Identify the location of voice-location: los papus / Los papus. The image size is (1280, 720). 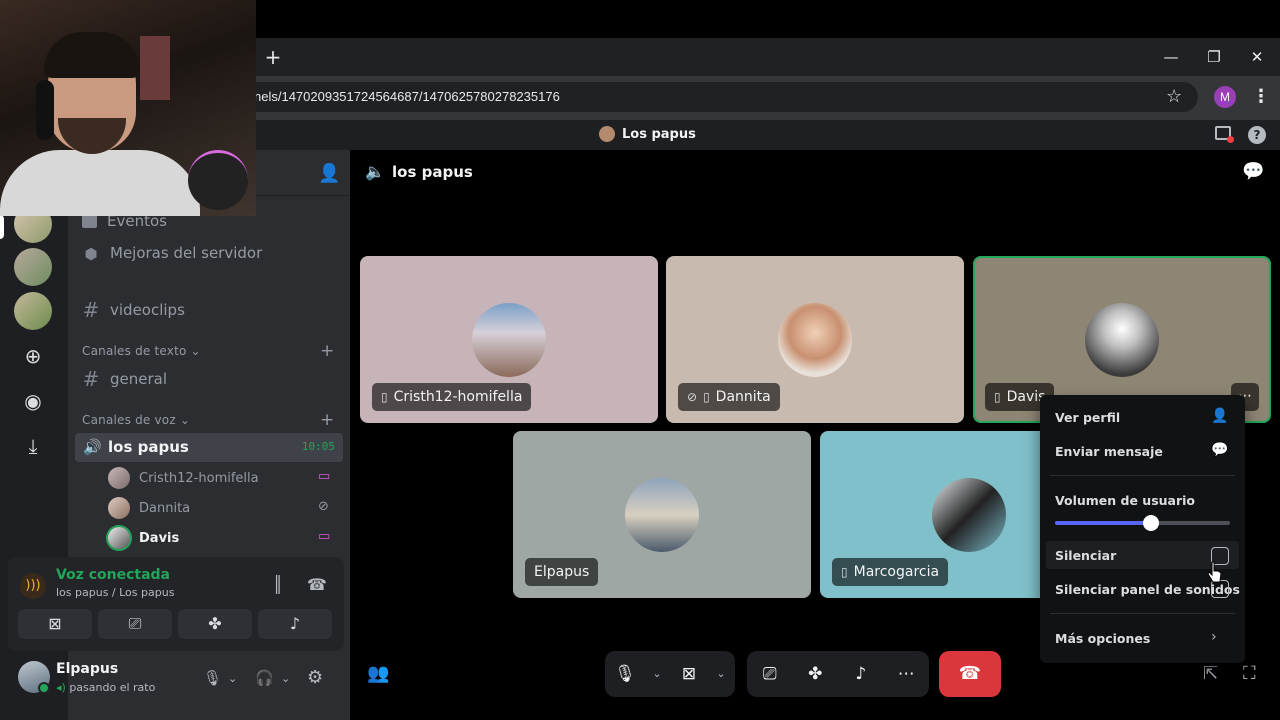
(115, 592).